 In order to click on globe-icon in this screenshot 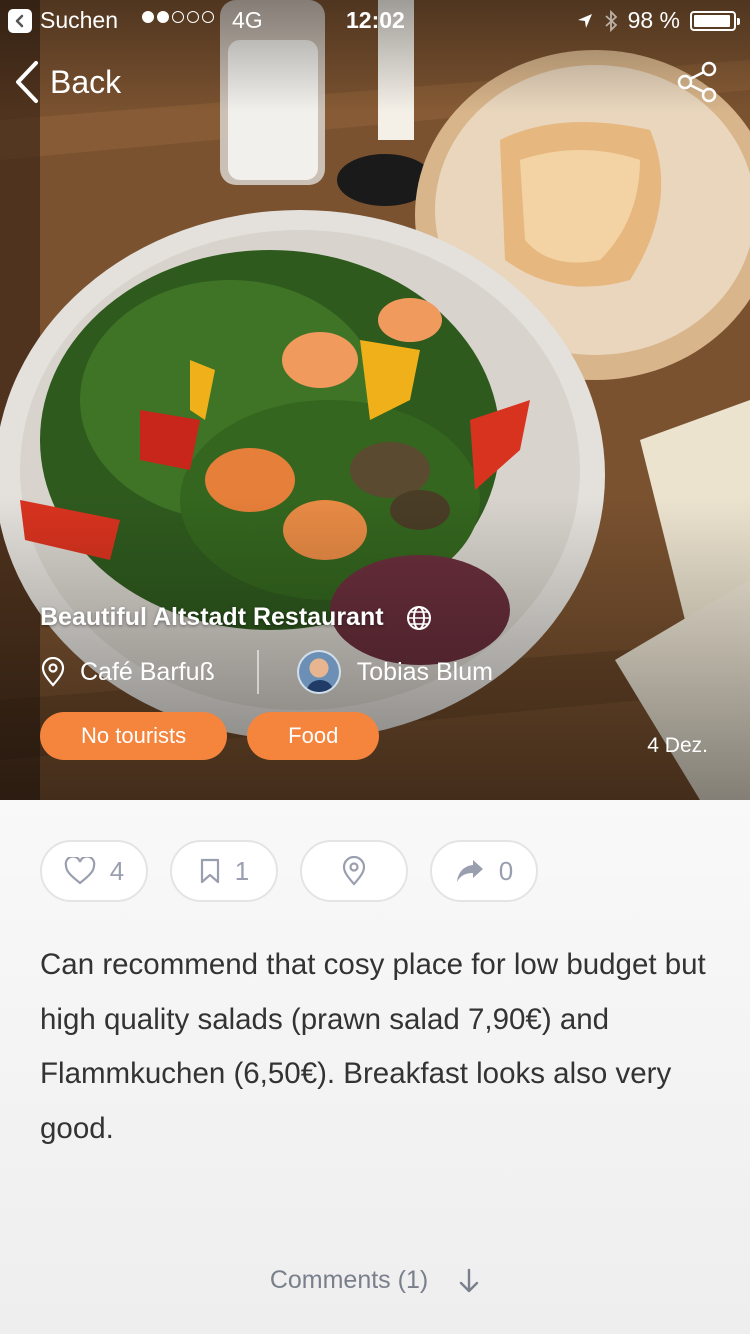, I will do `click(418, 617)`.